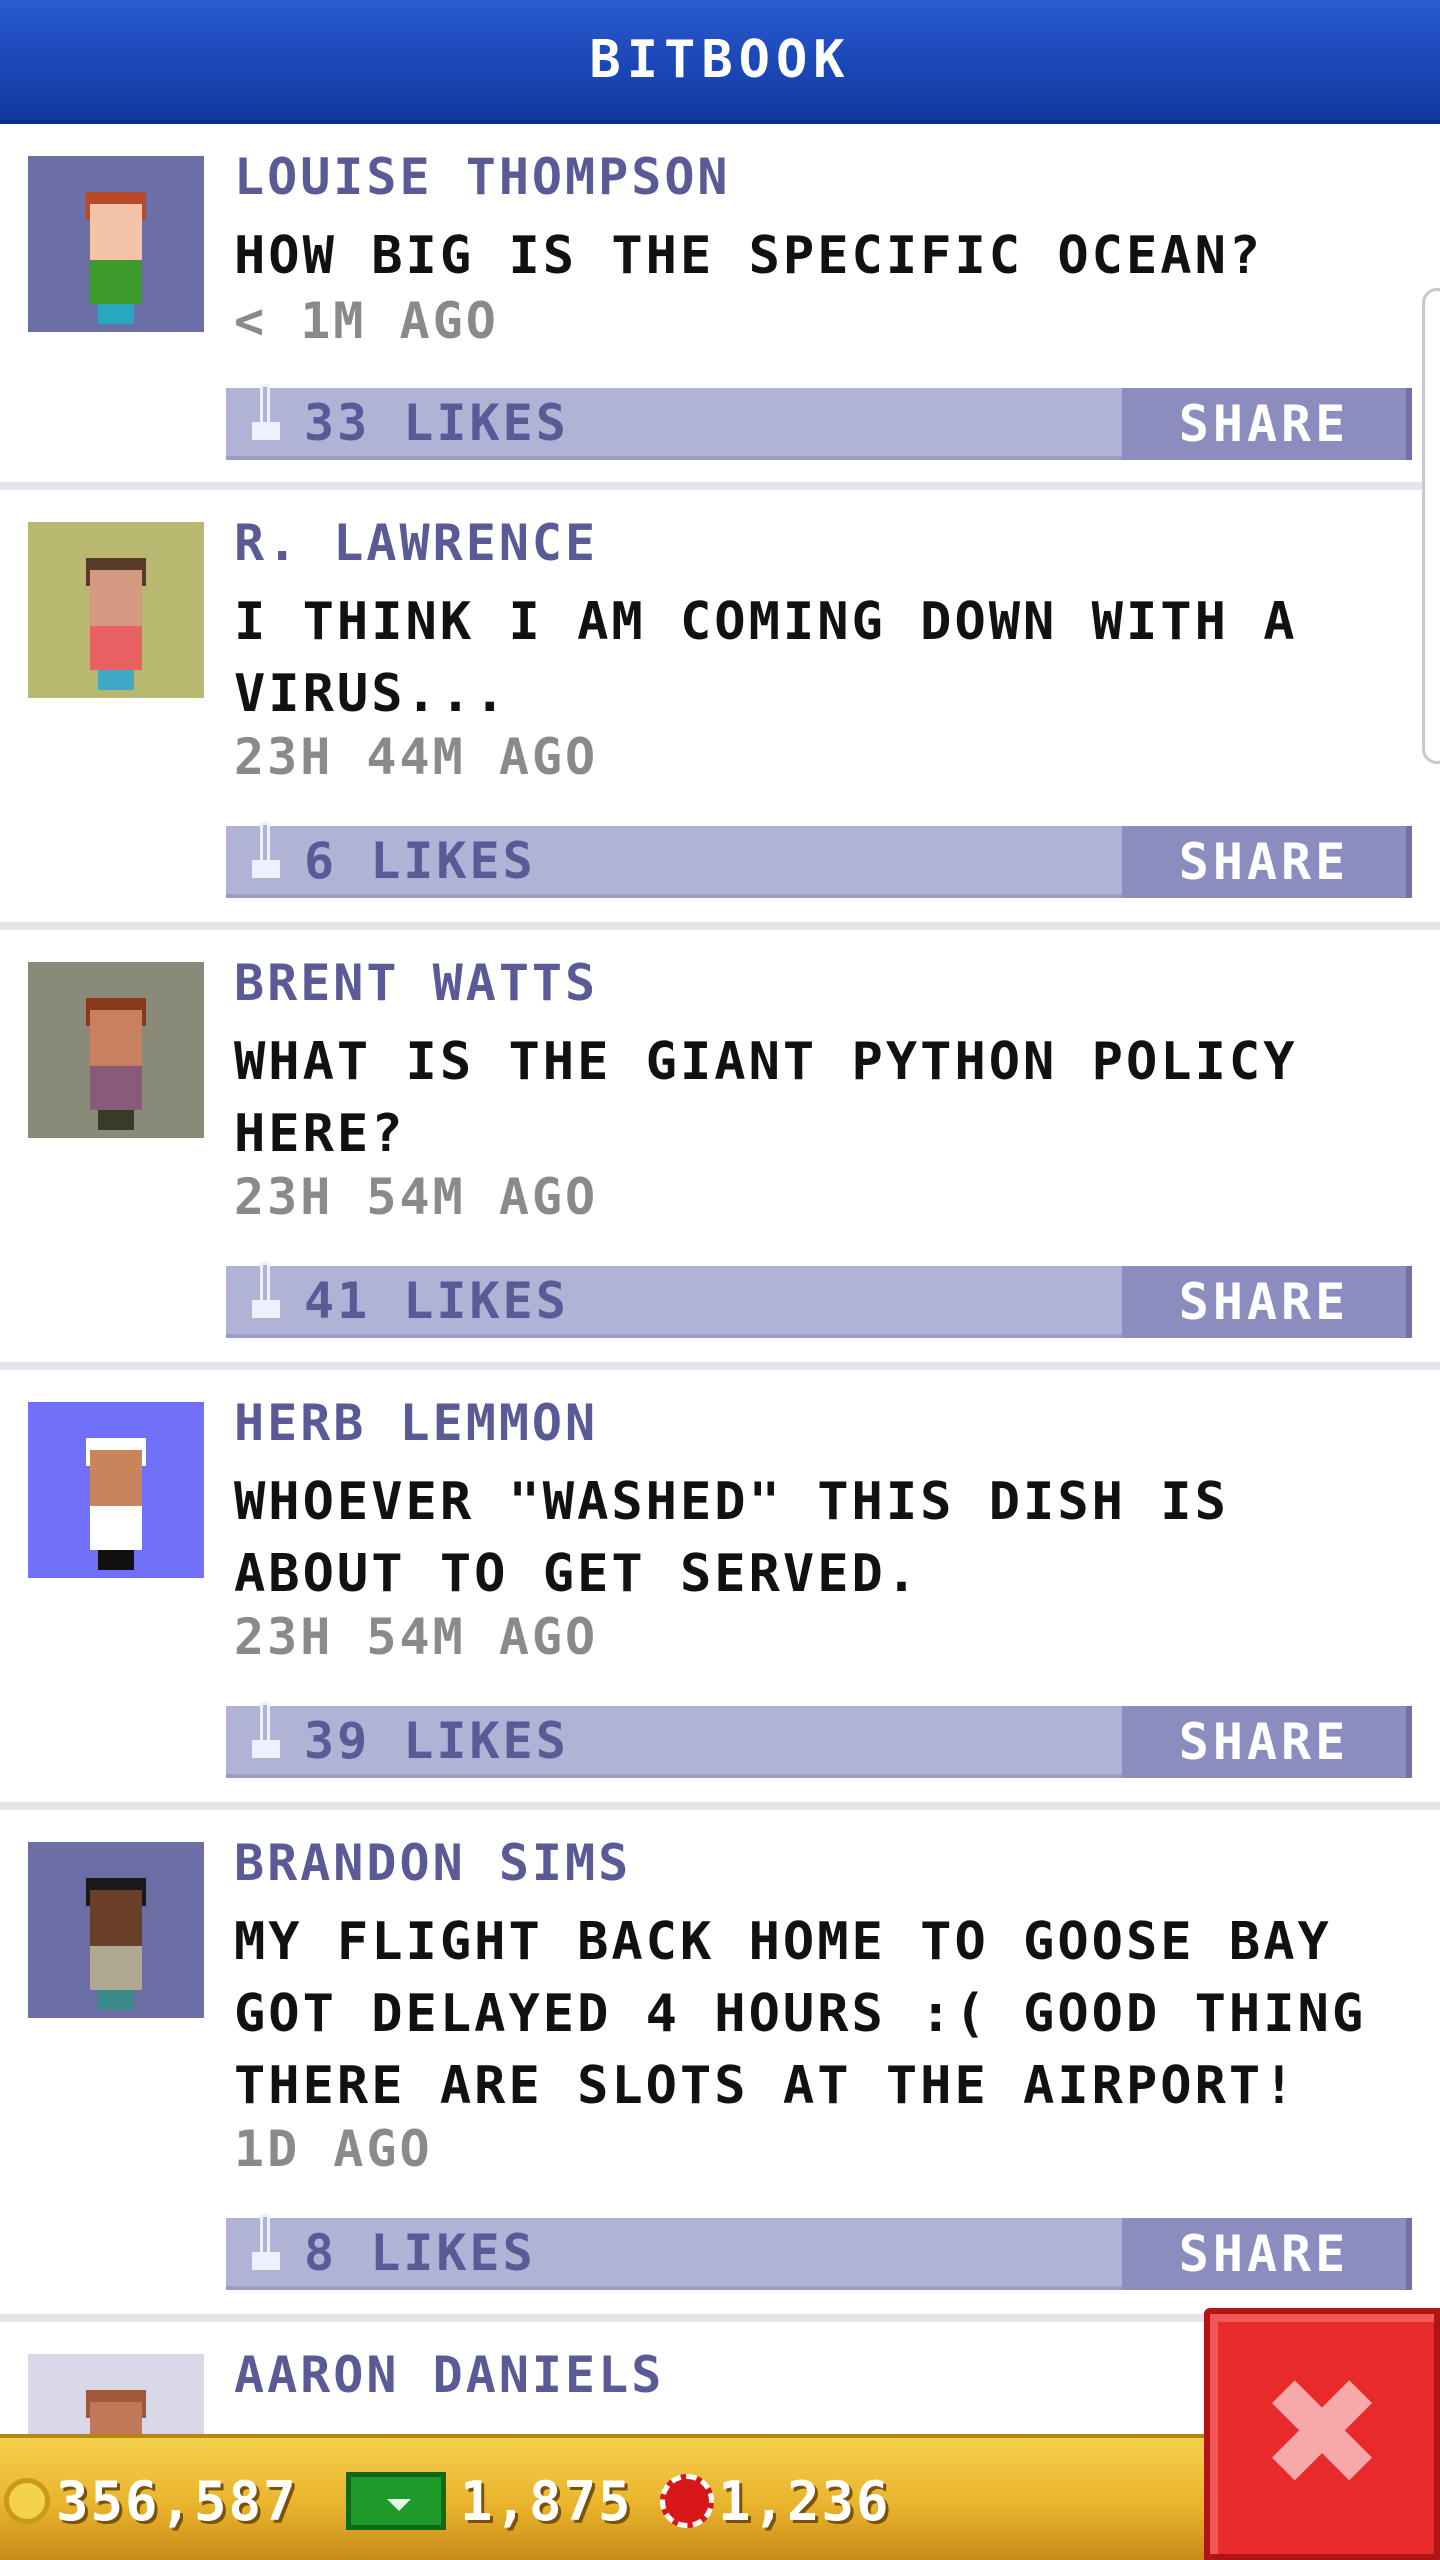 Image resolution: width=1440 pixels, height=2560 pixels. I want to click on post-author: BRANDON SIMS, so click(432, 1863).